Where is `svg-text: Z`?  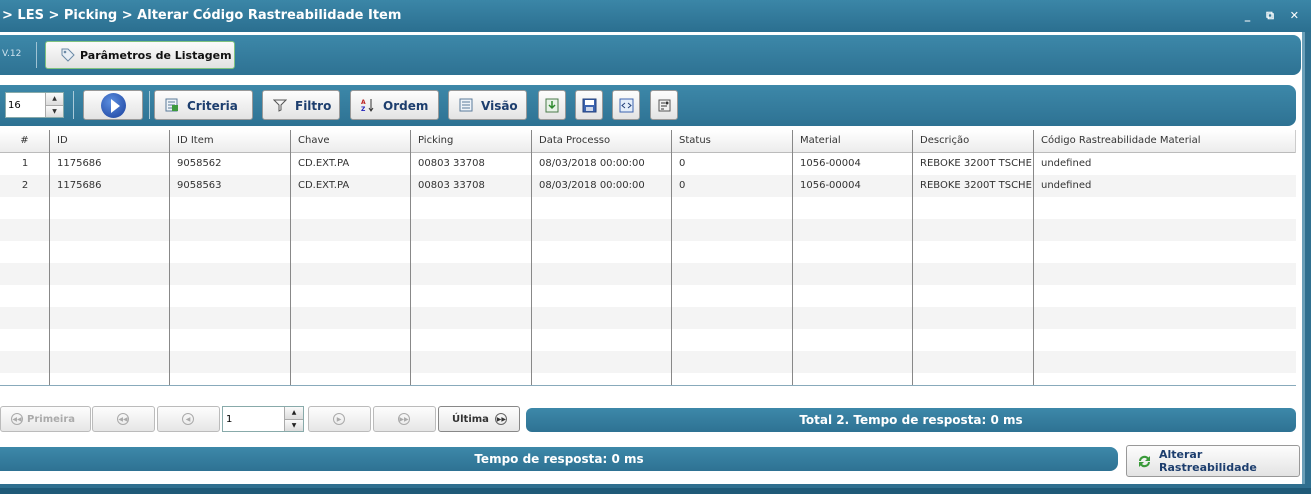
svg-text: Z is located at coordinates (363, 109).